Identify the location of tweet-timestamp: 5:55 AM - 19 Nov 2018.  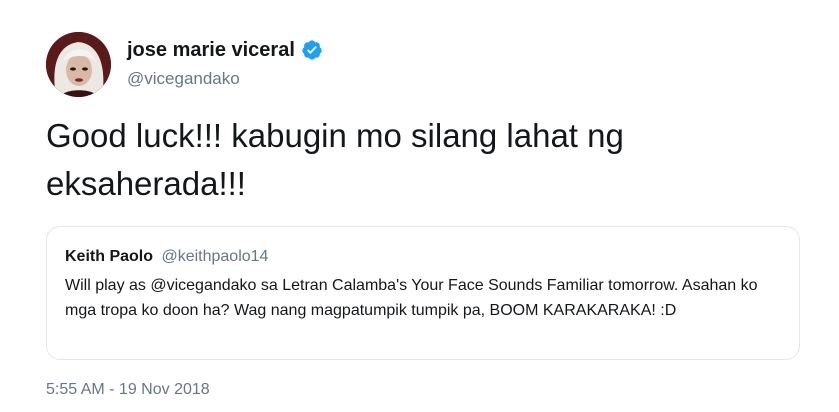
(128, 390).